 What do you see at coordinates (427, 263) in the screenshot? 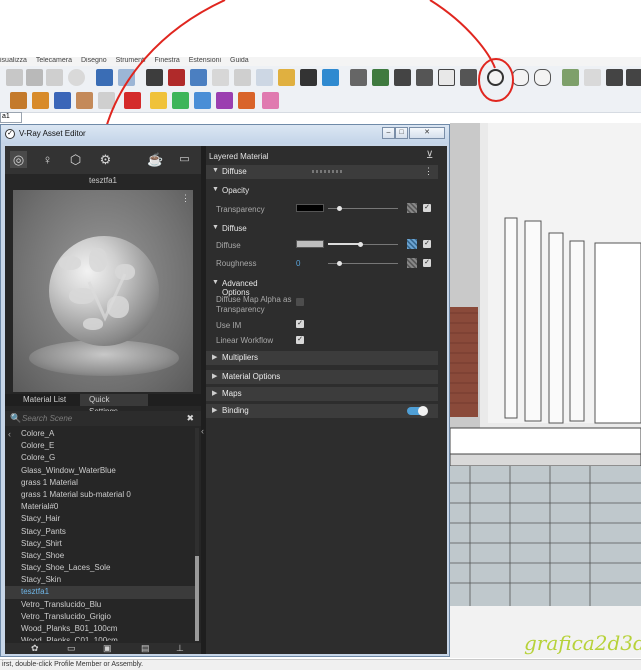
I see `roughness-checkbox: ✓` at bounding box center [427, 263].